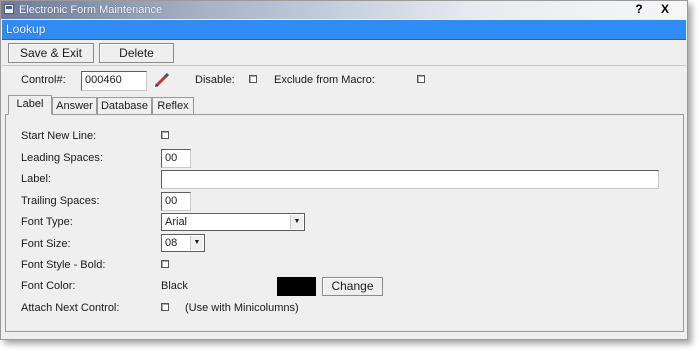  What do you see at coordinates (173, 105) in the screenshot?
I see `tab-reflex: Reflex` at bounding box center [173, 105].